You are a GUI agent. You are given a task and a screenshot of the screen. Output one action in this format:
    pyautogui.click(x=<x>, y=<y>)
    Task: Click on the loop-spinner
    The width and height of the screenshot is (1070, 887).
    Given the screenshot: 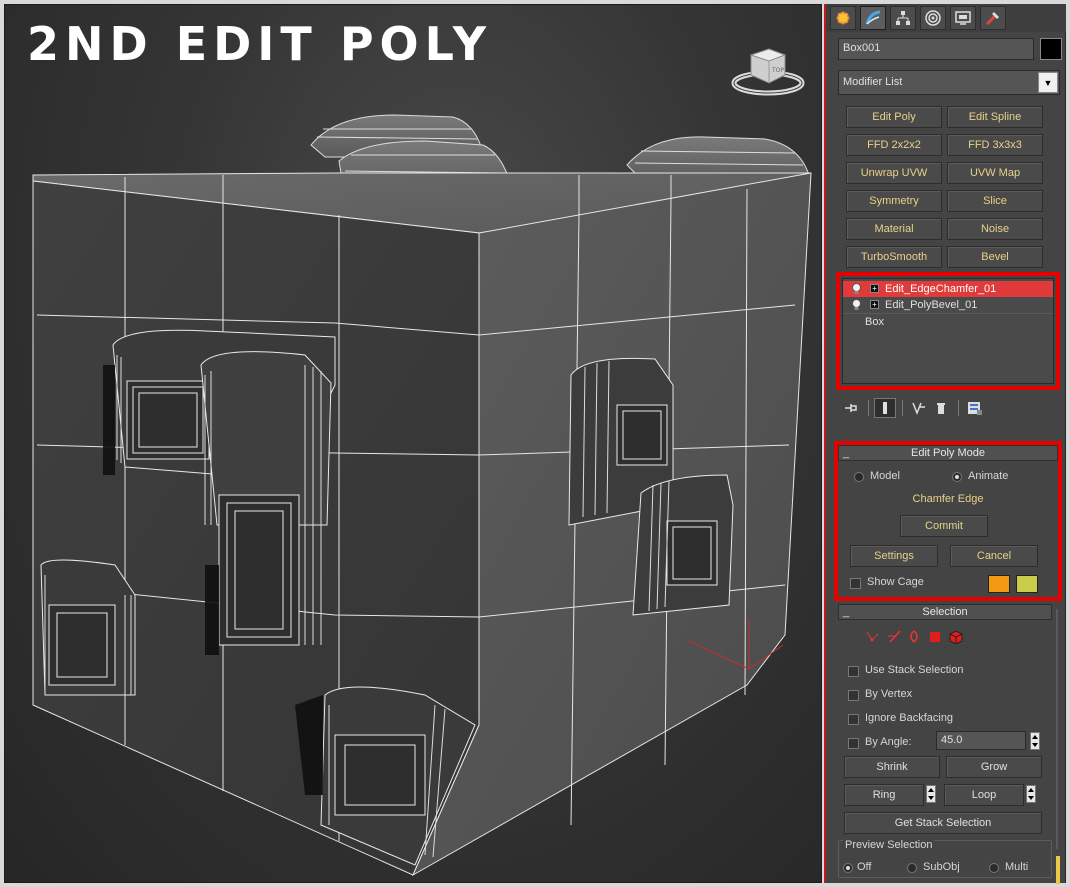 What is the action you would take?
    pyautogui.click(x=1031, y=794)
    